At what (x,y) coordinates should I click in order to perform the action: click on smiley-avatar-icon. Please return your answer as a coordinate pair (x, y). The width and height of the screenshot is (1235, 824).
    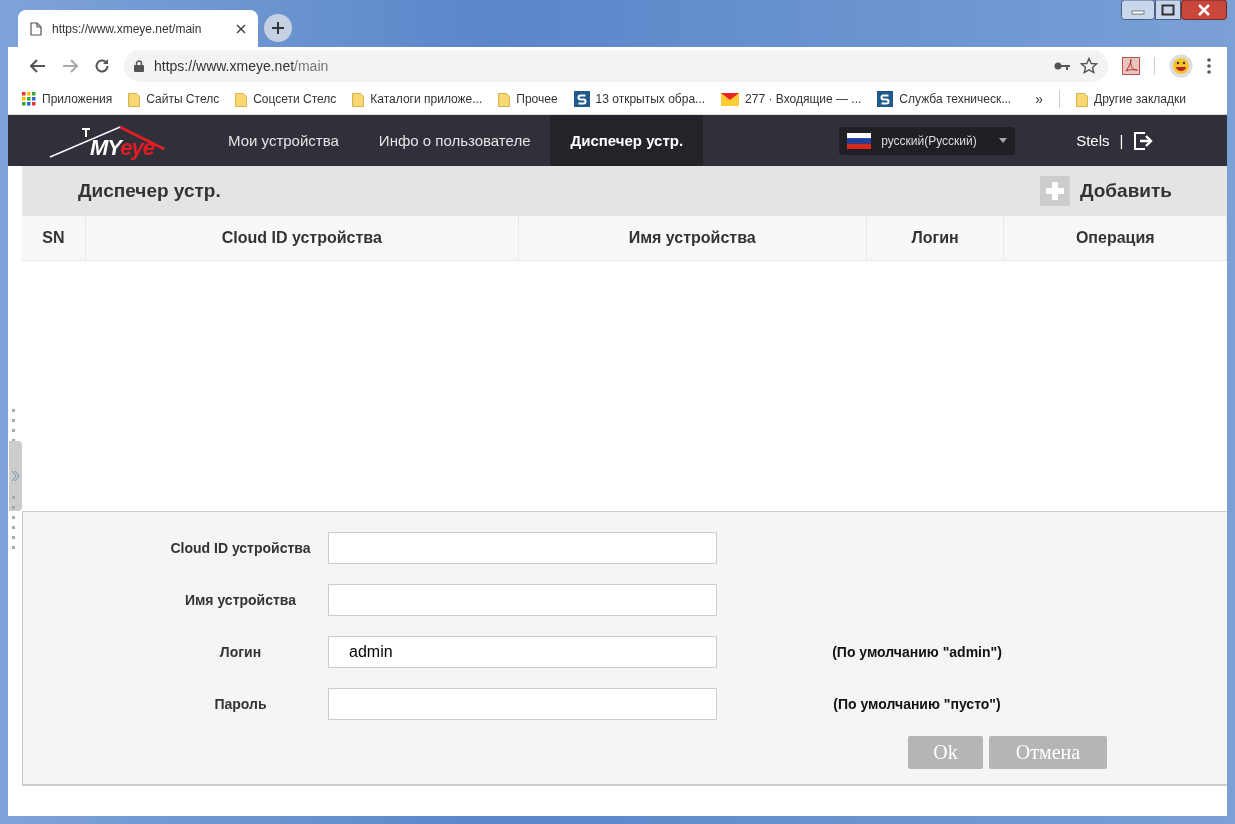
    Looking at the image, I should click on (1181, 65).